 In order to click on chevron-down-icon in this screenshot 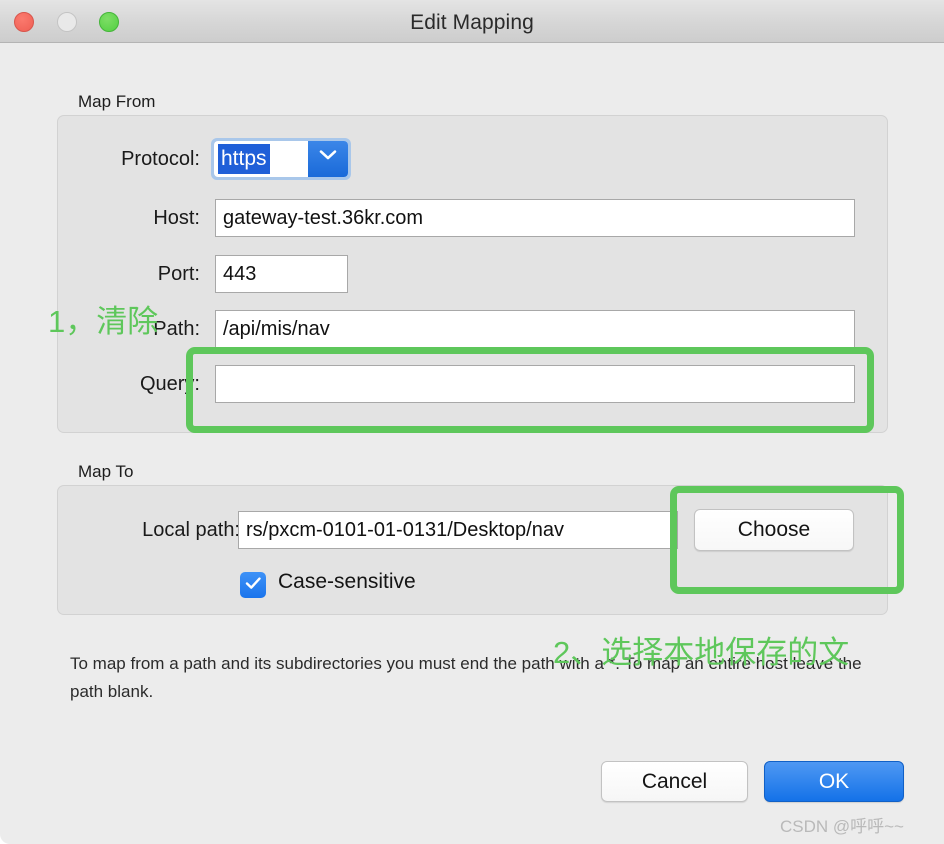, I will do `click(328, 157)`.